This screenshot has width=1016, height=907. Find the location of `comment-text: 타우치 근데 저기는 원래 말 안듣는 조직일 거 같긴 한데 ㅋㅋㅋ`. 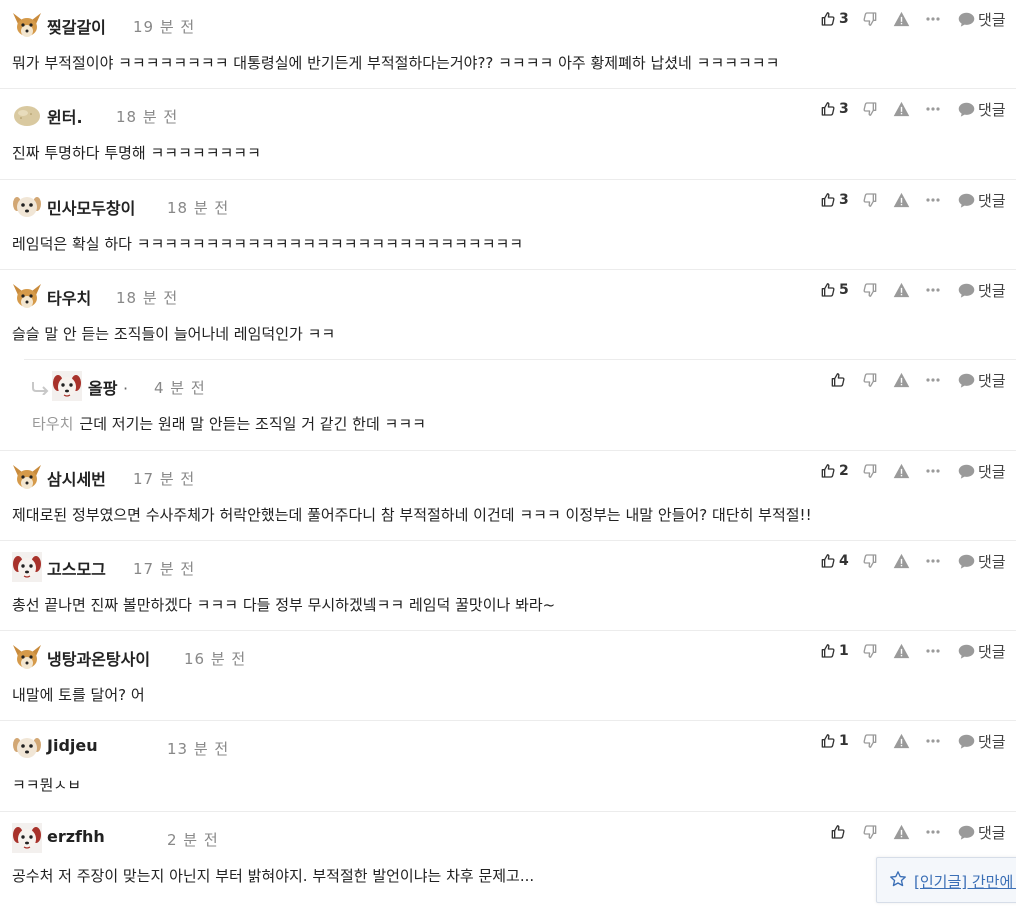

comment-text: 타우치 근데 저기는 원래 말 안듣는 조직일 거 같긴 한데 ㅋㅋㅋ is located at coordinates (229, 423).